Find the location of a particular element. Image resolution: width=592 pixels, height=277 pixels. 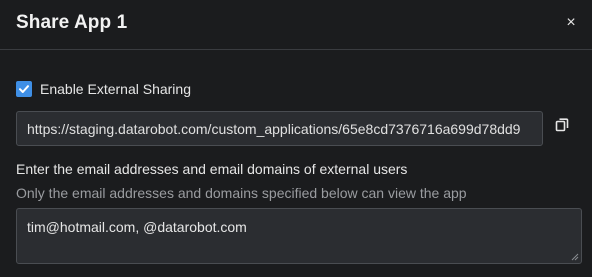

share-url-input is located at coordinates (279, 128).